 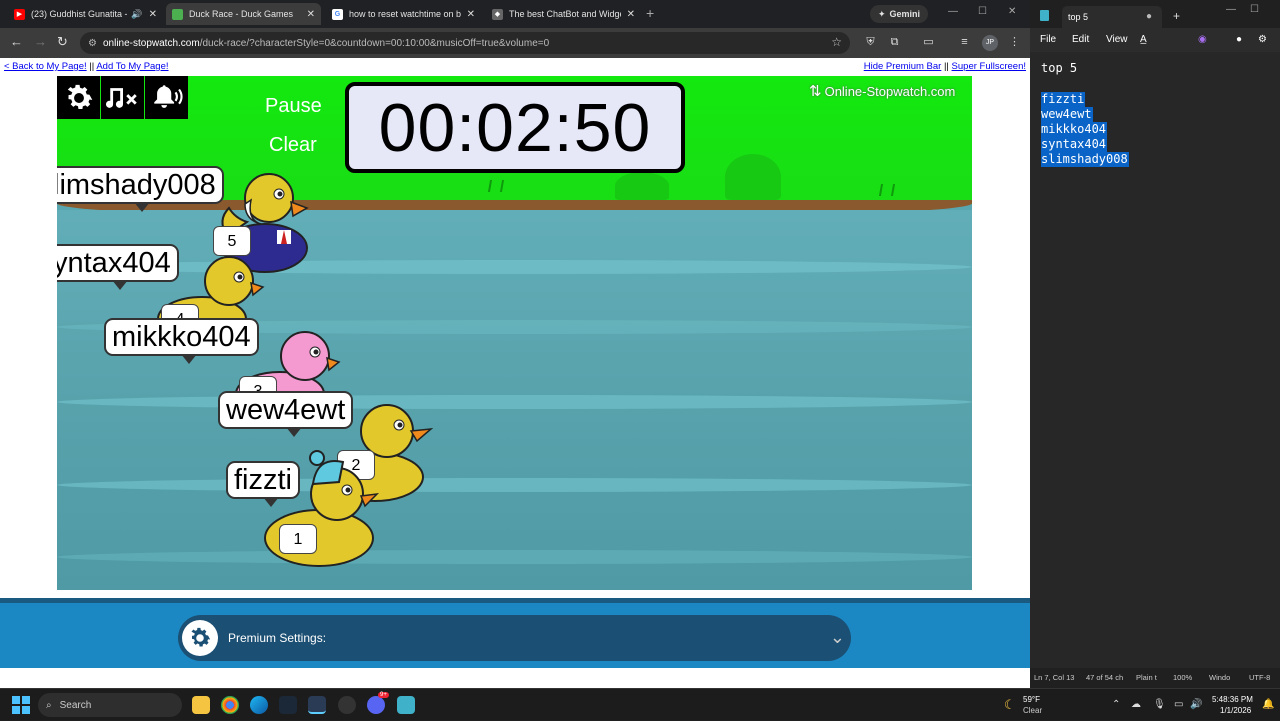 What do you see at coordinates (1159, 704) in the screenshot?
I see `microphone-icon: 🎙` at bounding box center [1159, 704].